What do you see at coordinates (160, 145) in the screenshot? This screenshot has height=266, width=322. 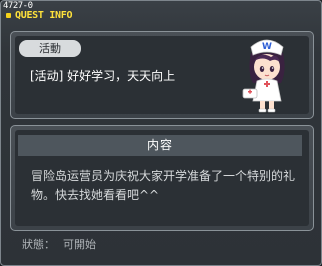 I see `content-header: 内容` at bounding box center [160, 145].